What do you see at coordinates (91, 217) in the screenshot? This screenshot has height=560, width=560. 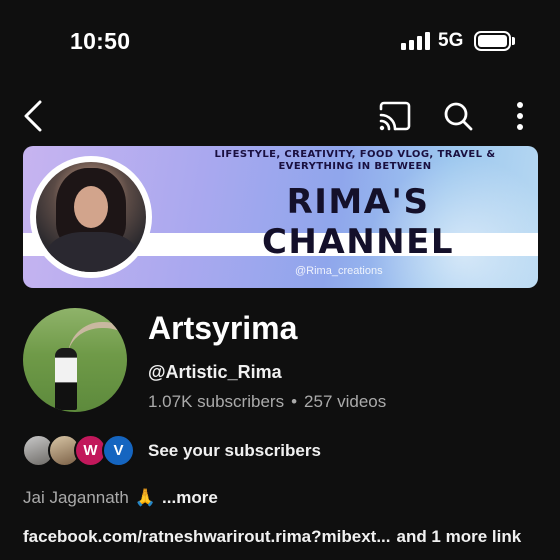 I see `banner-portrait` at bounding box center [91, 217].